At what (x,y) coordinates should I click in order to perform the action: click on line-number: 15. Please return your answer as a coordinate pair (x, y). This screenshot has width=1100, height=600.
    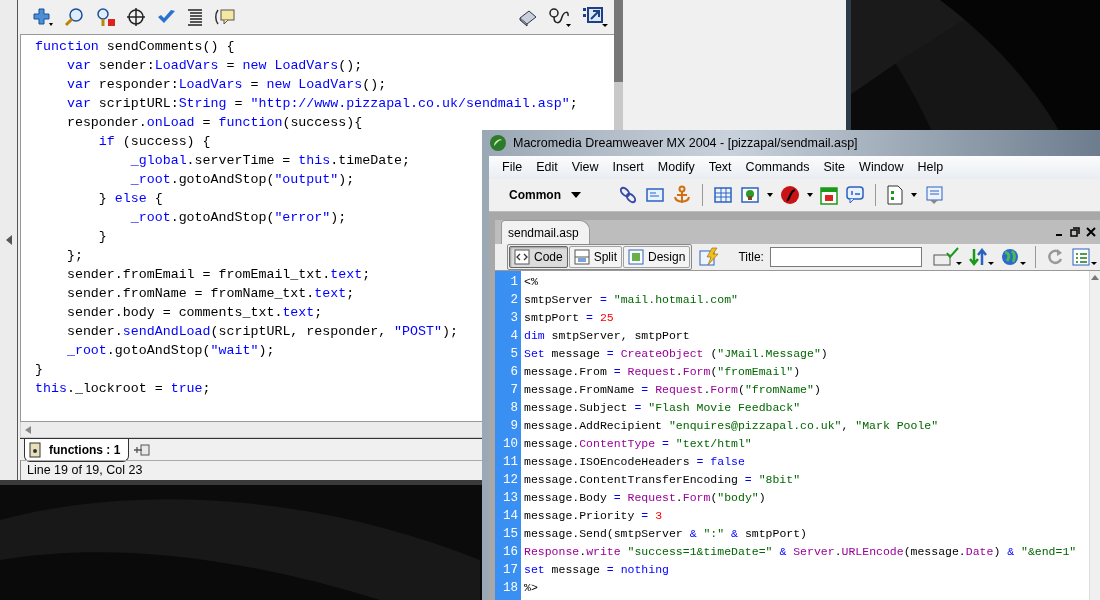
    Looking at the image, I should click on (510, 534).